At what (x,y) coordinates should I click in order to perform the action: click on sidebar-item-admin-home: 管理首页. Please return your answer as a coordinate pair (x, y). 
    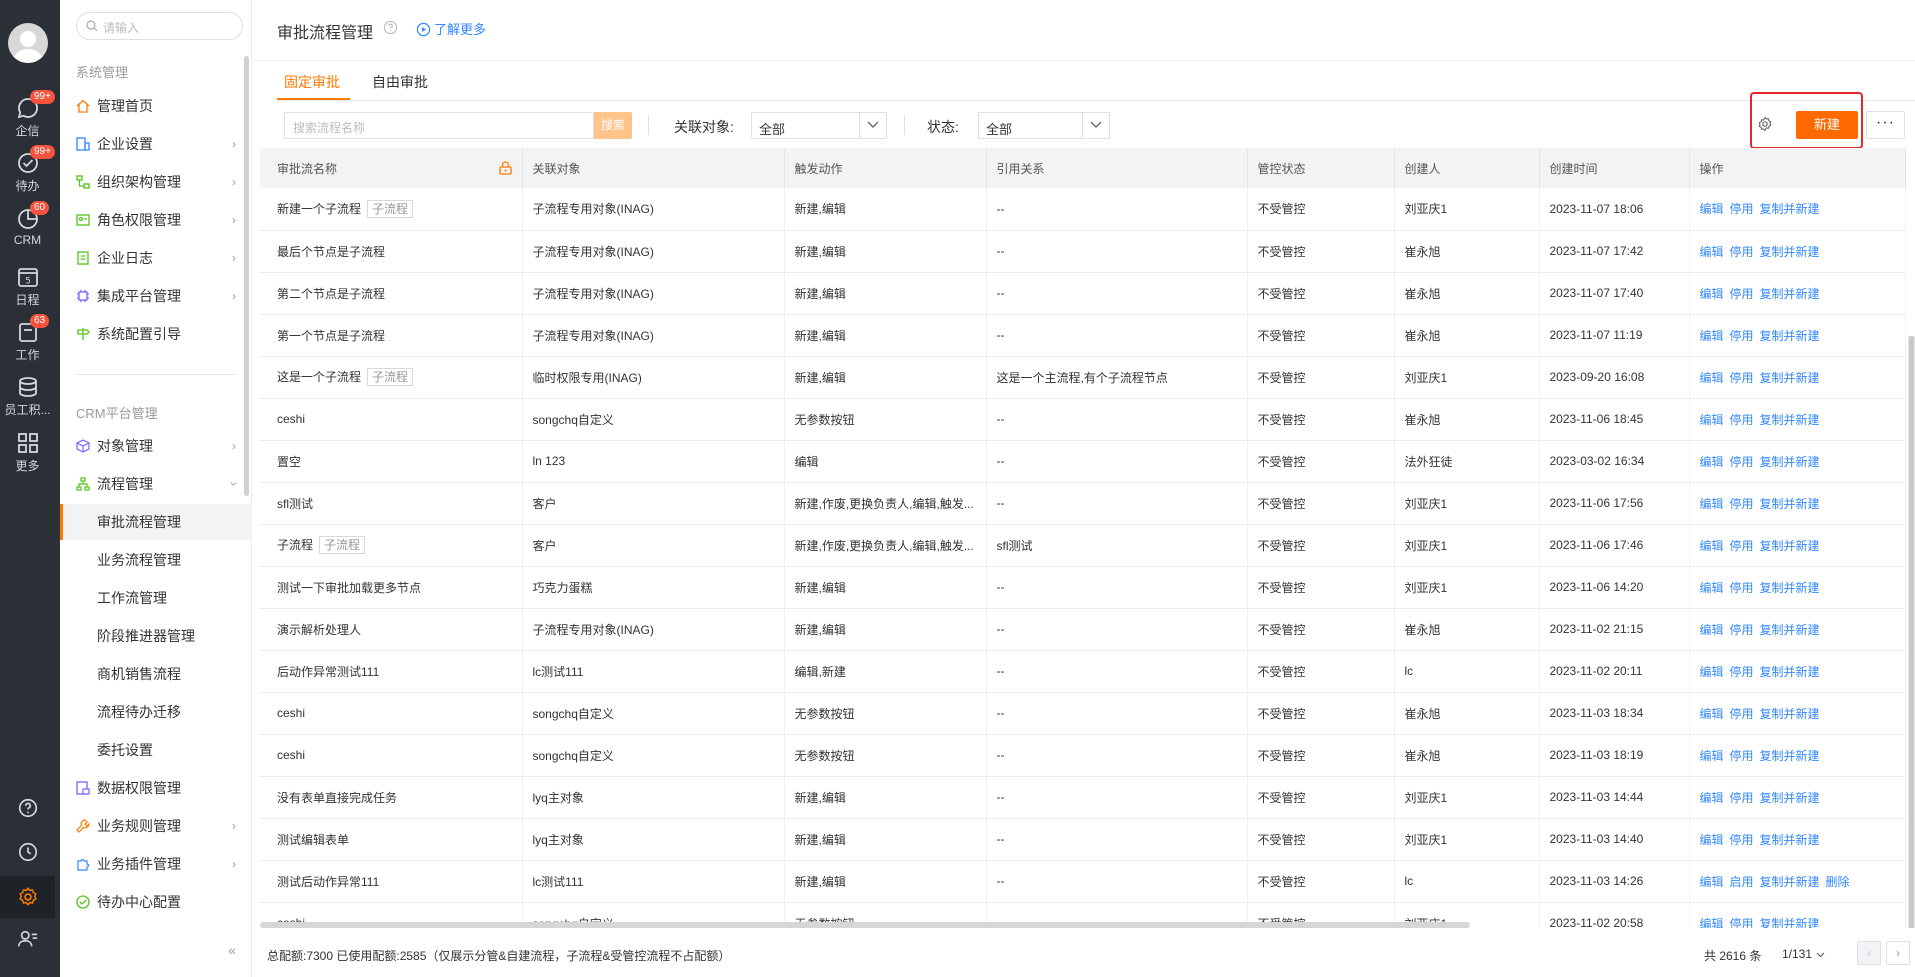
    Looking at the image, I should click on (156, 106).